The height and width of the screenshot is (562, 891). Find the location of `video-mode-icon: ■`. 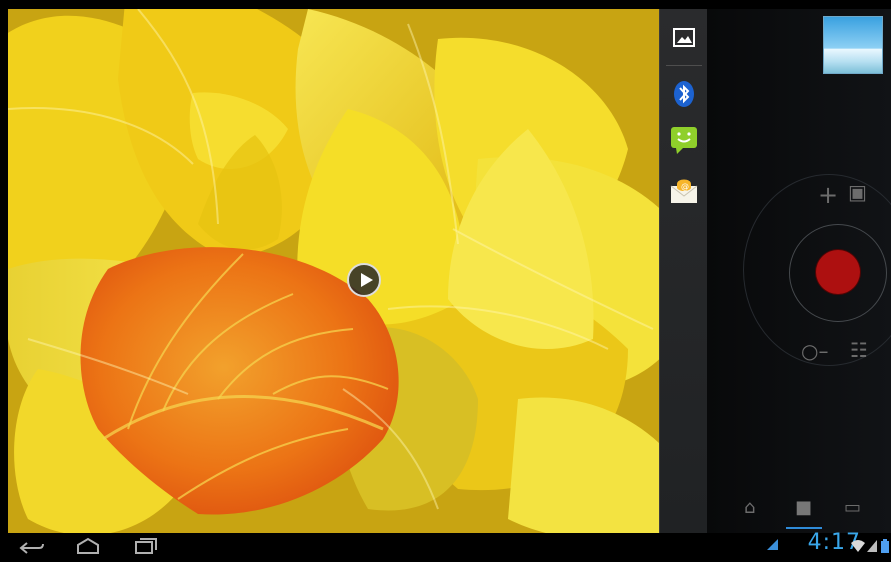

video-mode-icon: ■ is located at coordinates (803, 507).